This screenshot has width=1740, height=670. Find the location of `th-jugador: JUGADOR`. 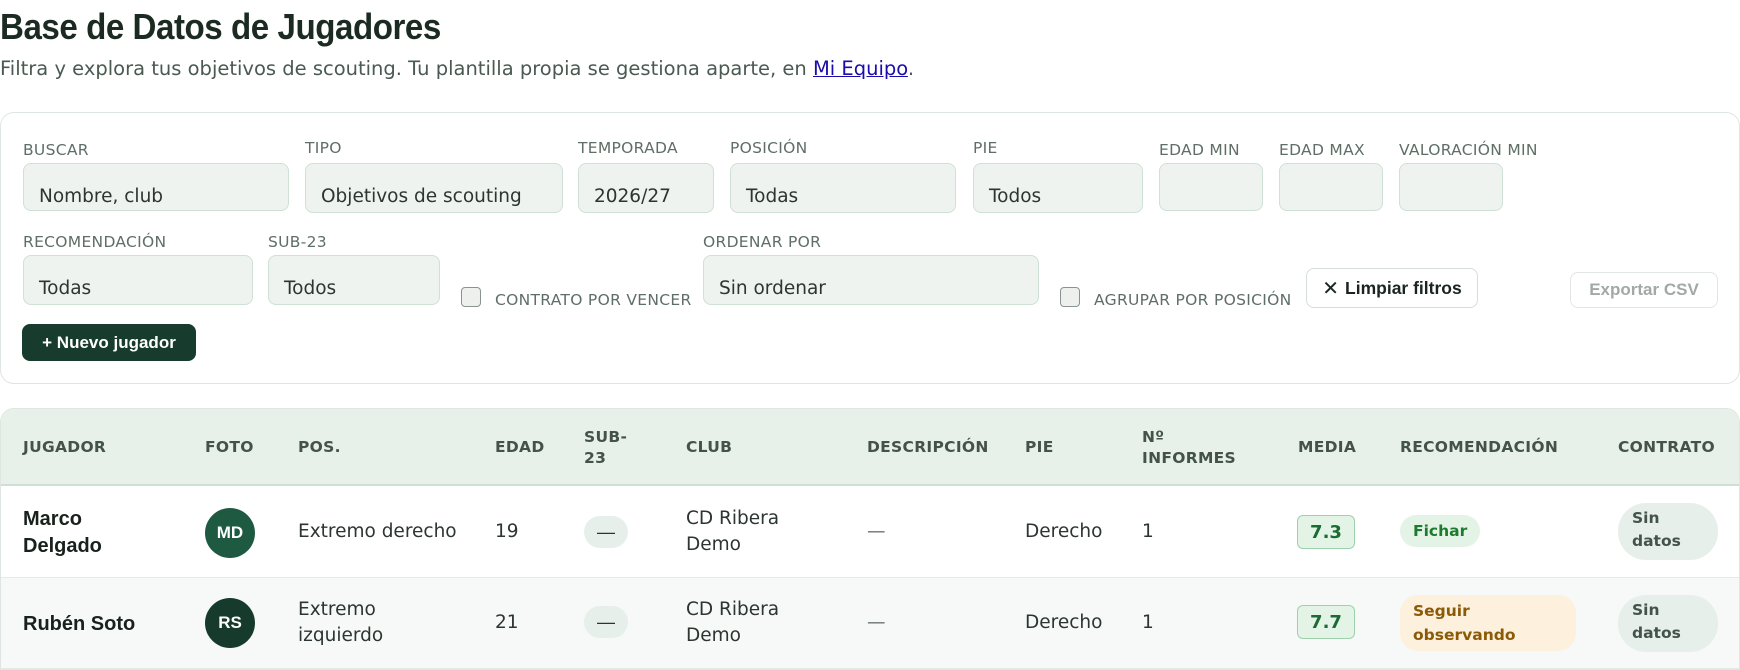

th-jugador: JUGADOR is located at coordinates (64, 447).